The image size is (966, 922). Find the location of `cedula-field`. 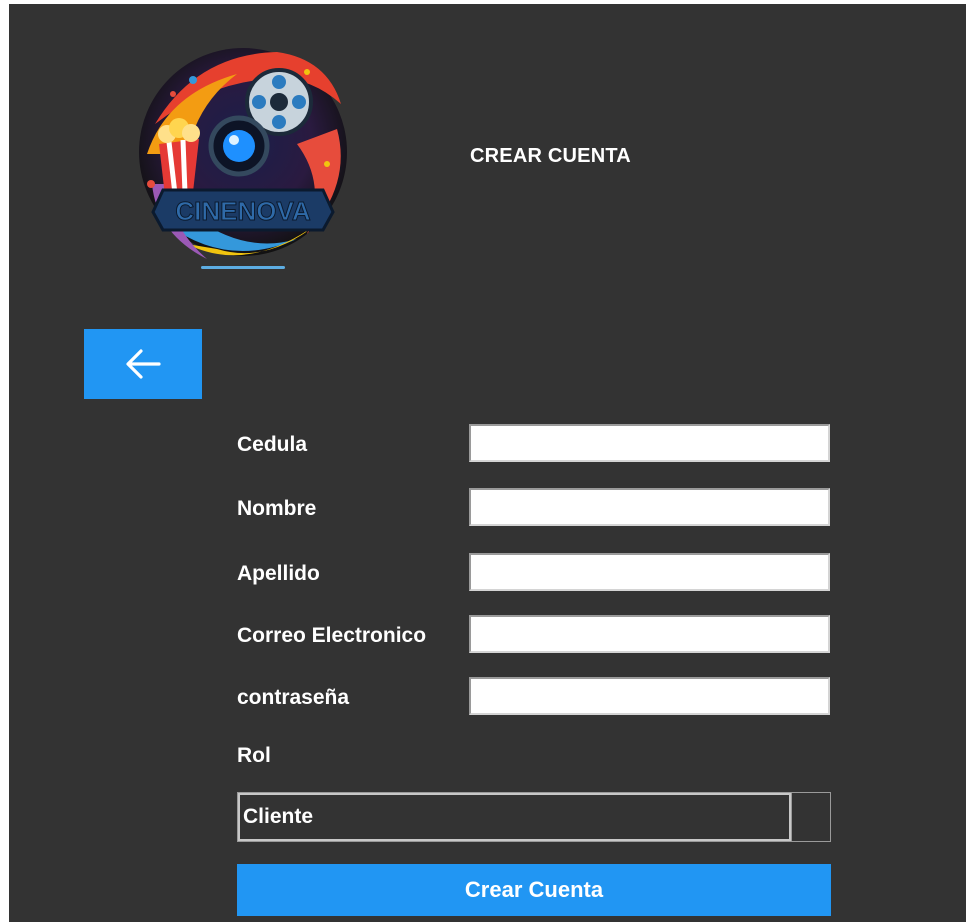

cedula-field is located at coordinates (649, 443).